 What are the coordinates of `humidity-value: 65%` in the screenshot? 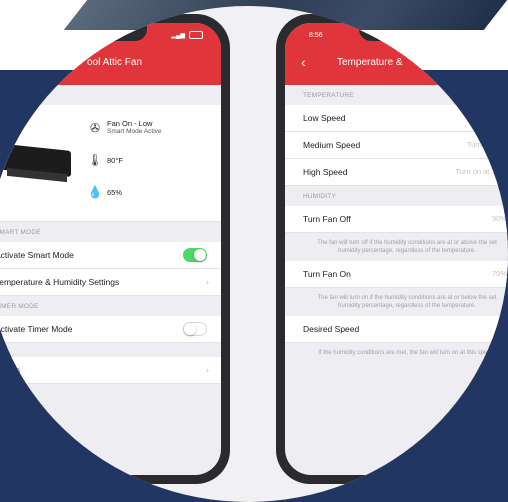 It's located at (115, 192).